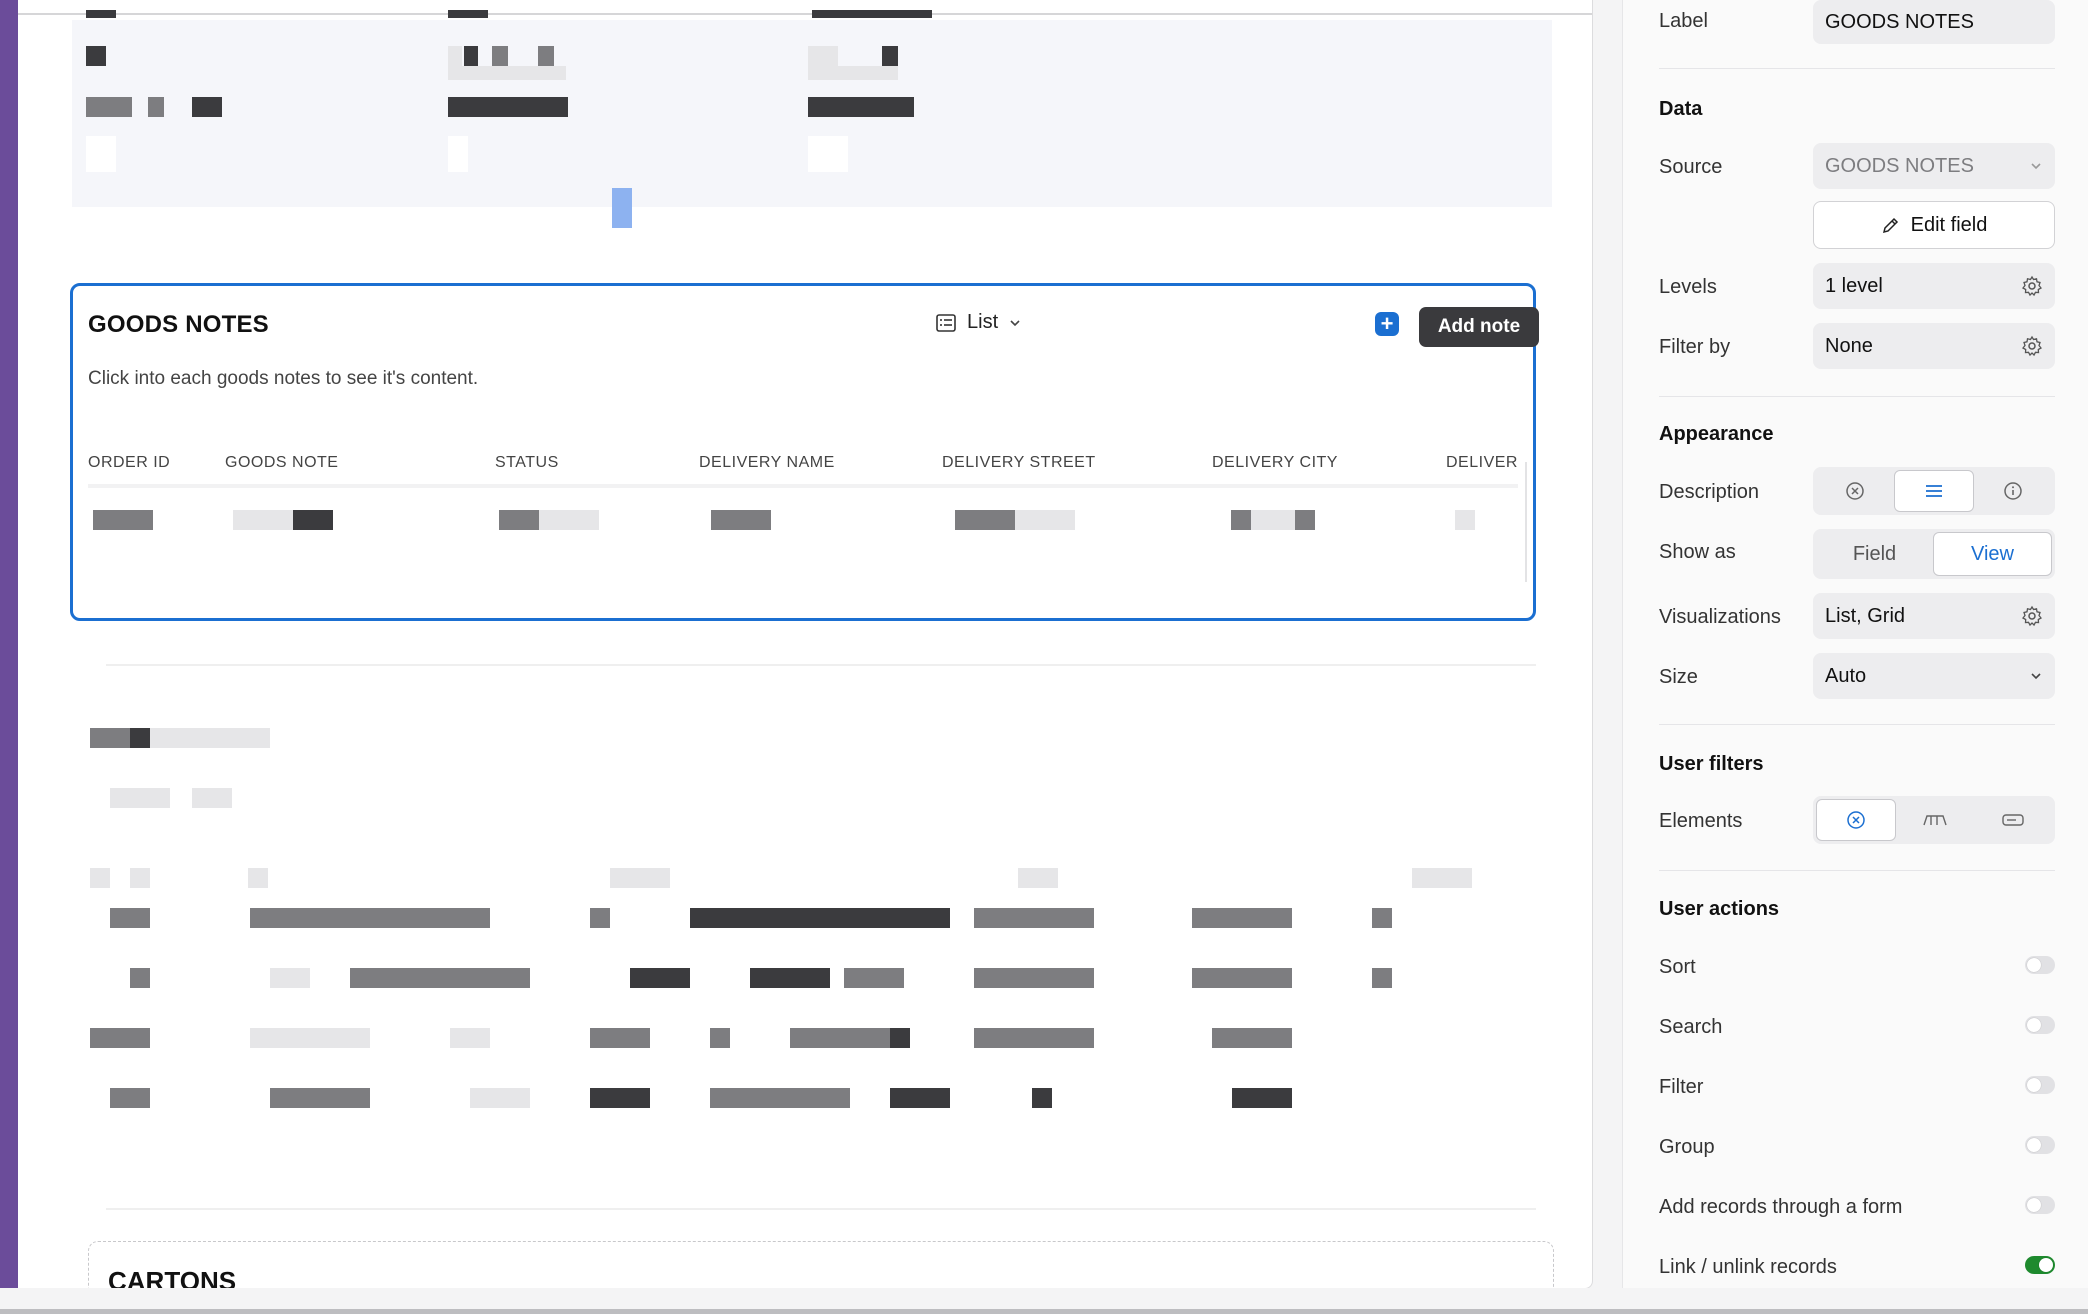 Image resolution: width=2088 pixels, height=1314 pixels. I want to click on size-value: Auto, so click(1846, 675).